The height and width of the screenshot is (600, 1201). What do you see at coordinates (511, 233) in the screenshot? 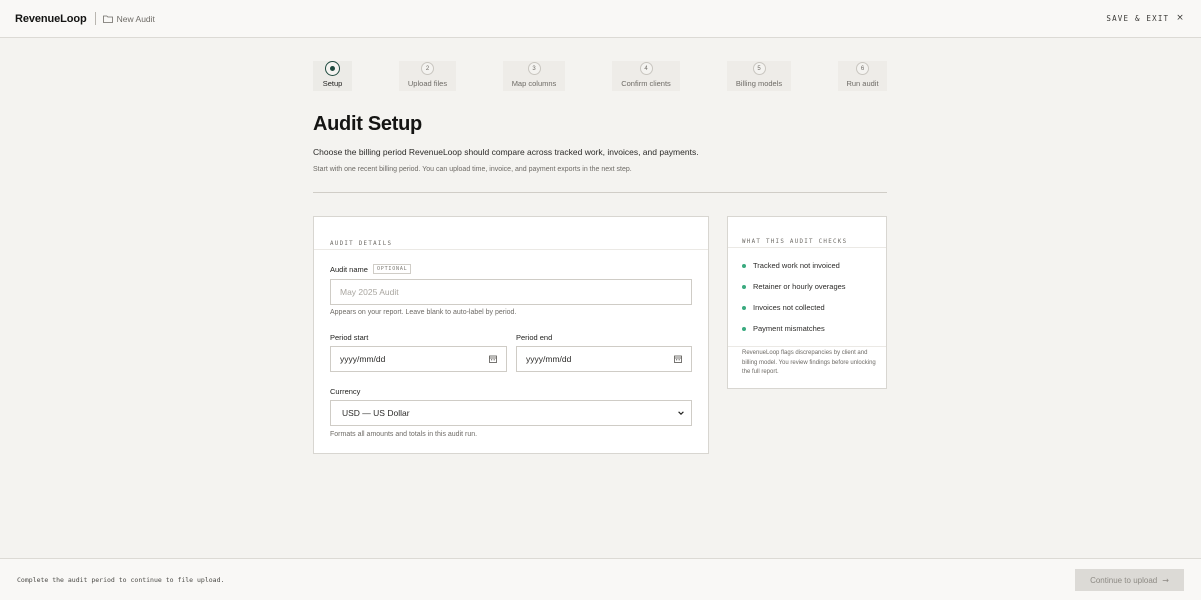
I see `card-header: AUDIT DETAILS` at bounding box center [511, 233].